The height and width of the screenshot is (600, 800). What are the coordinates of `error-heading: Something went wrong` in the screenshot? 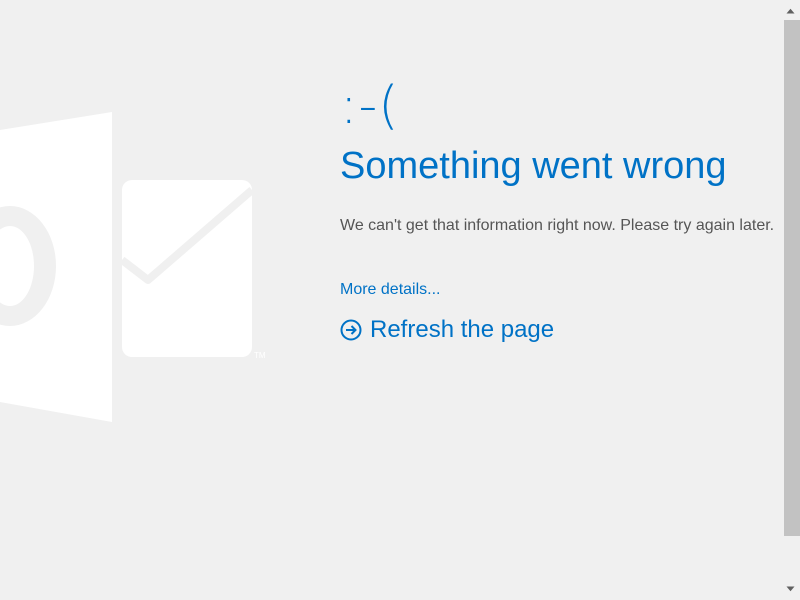 It's located at (533, 166).